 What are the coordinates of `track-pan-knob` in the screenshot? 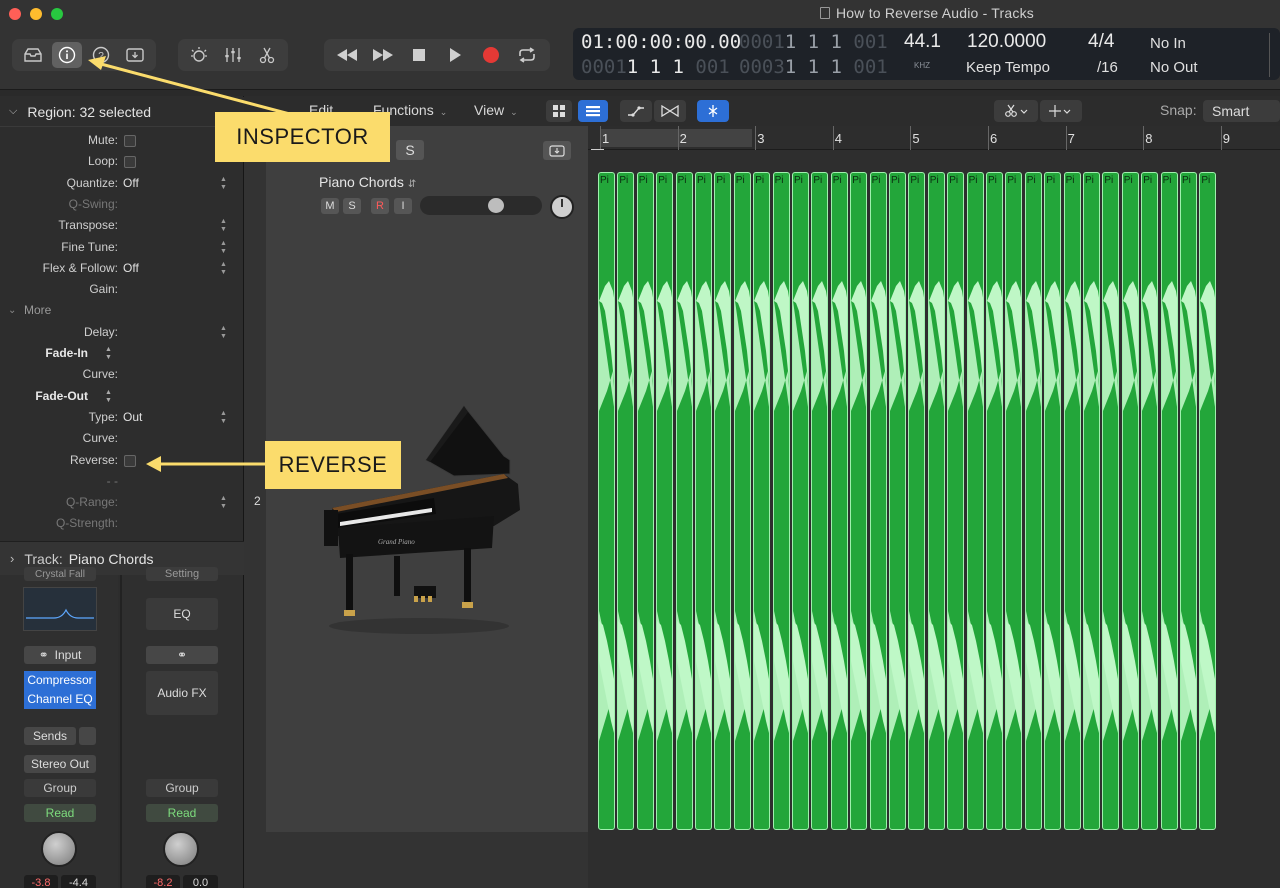 It's located at (562, 207).